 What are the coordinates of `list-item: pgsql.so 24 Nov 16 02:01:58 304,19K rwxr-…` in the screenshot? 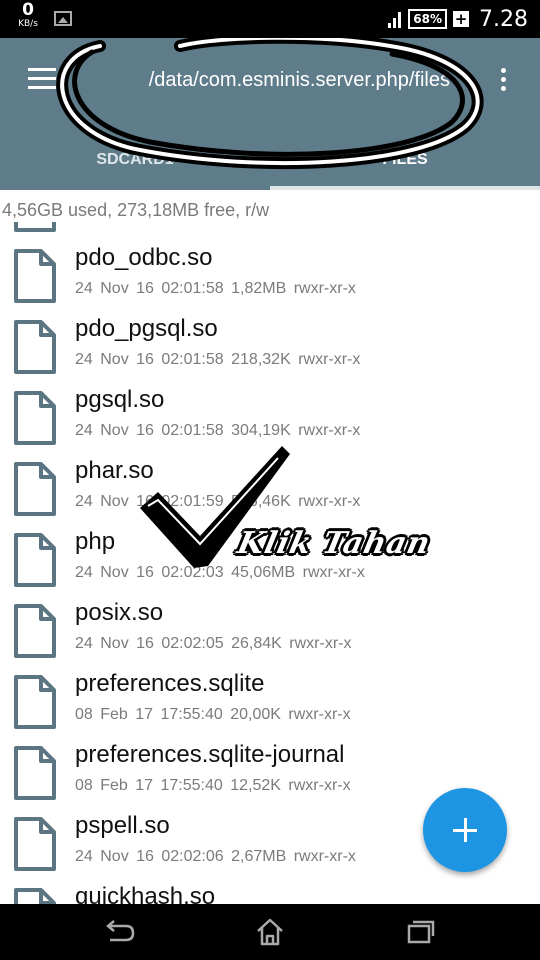 It's located at (270, 412).